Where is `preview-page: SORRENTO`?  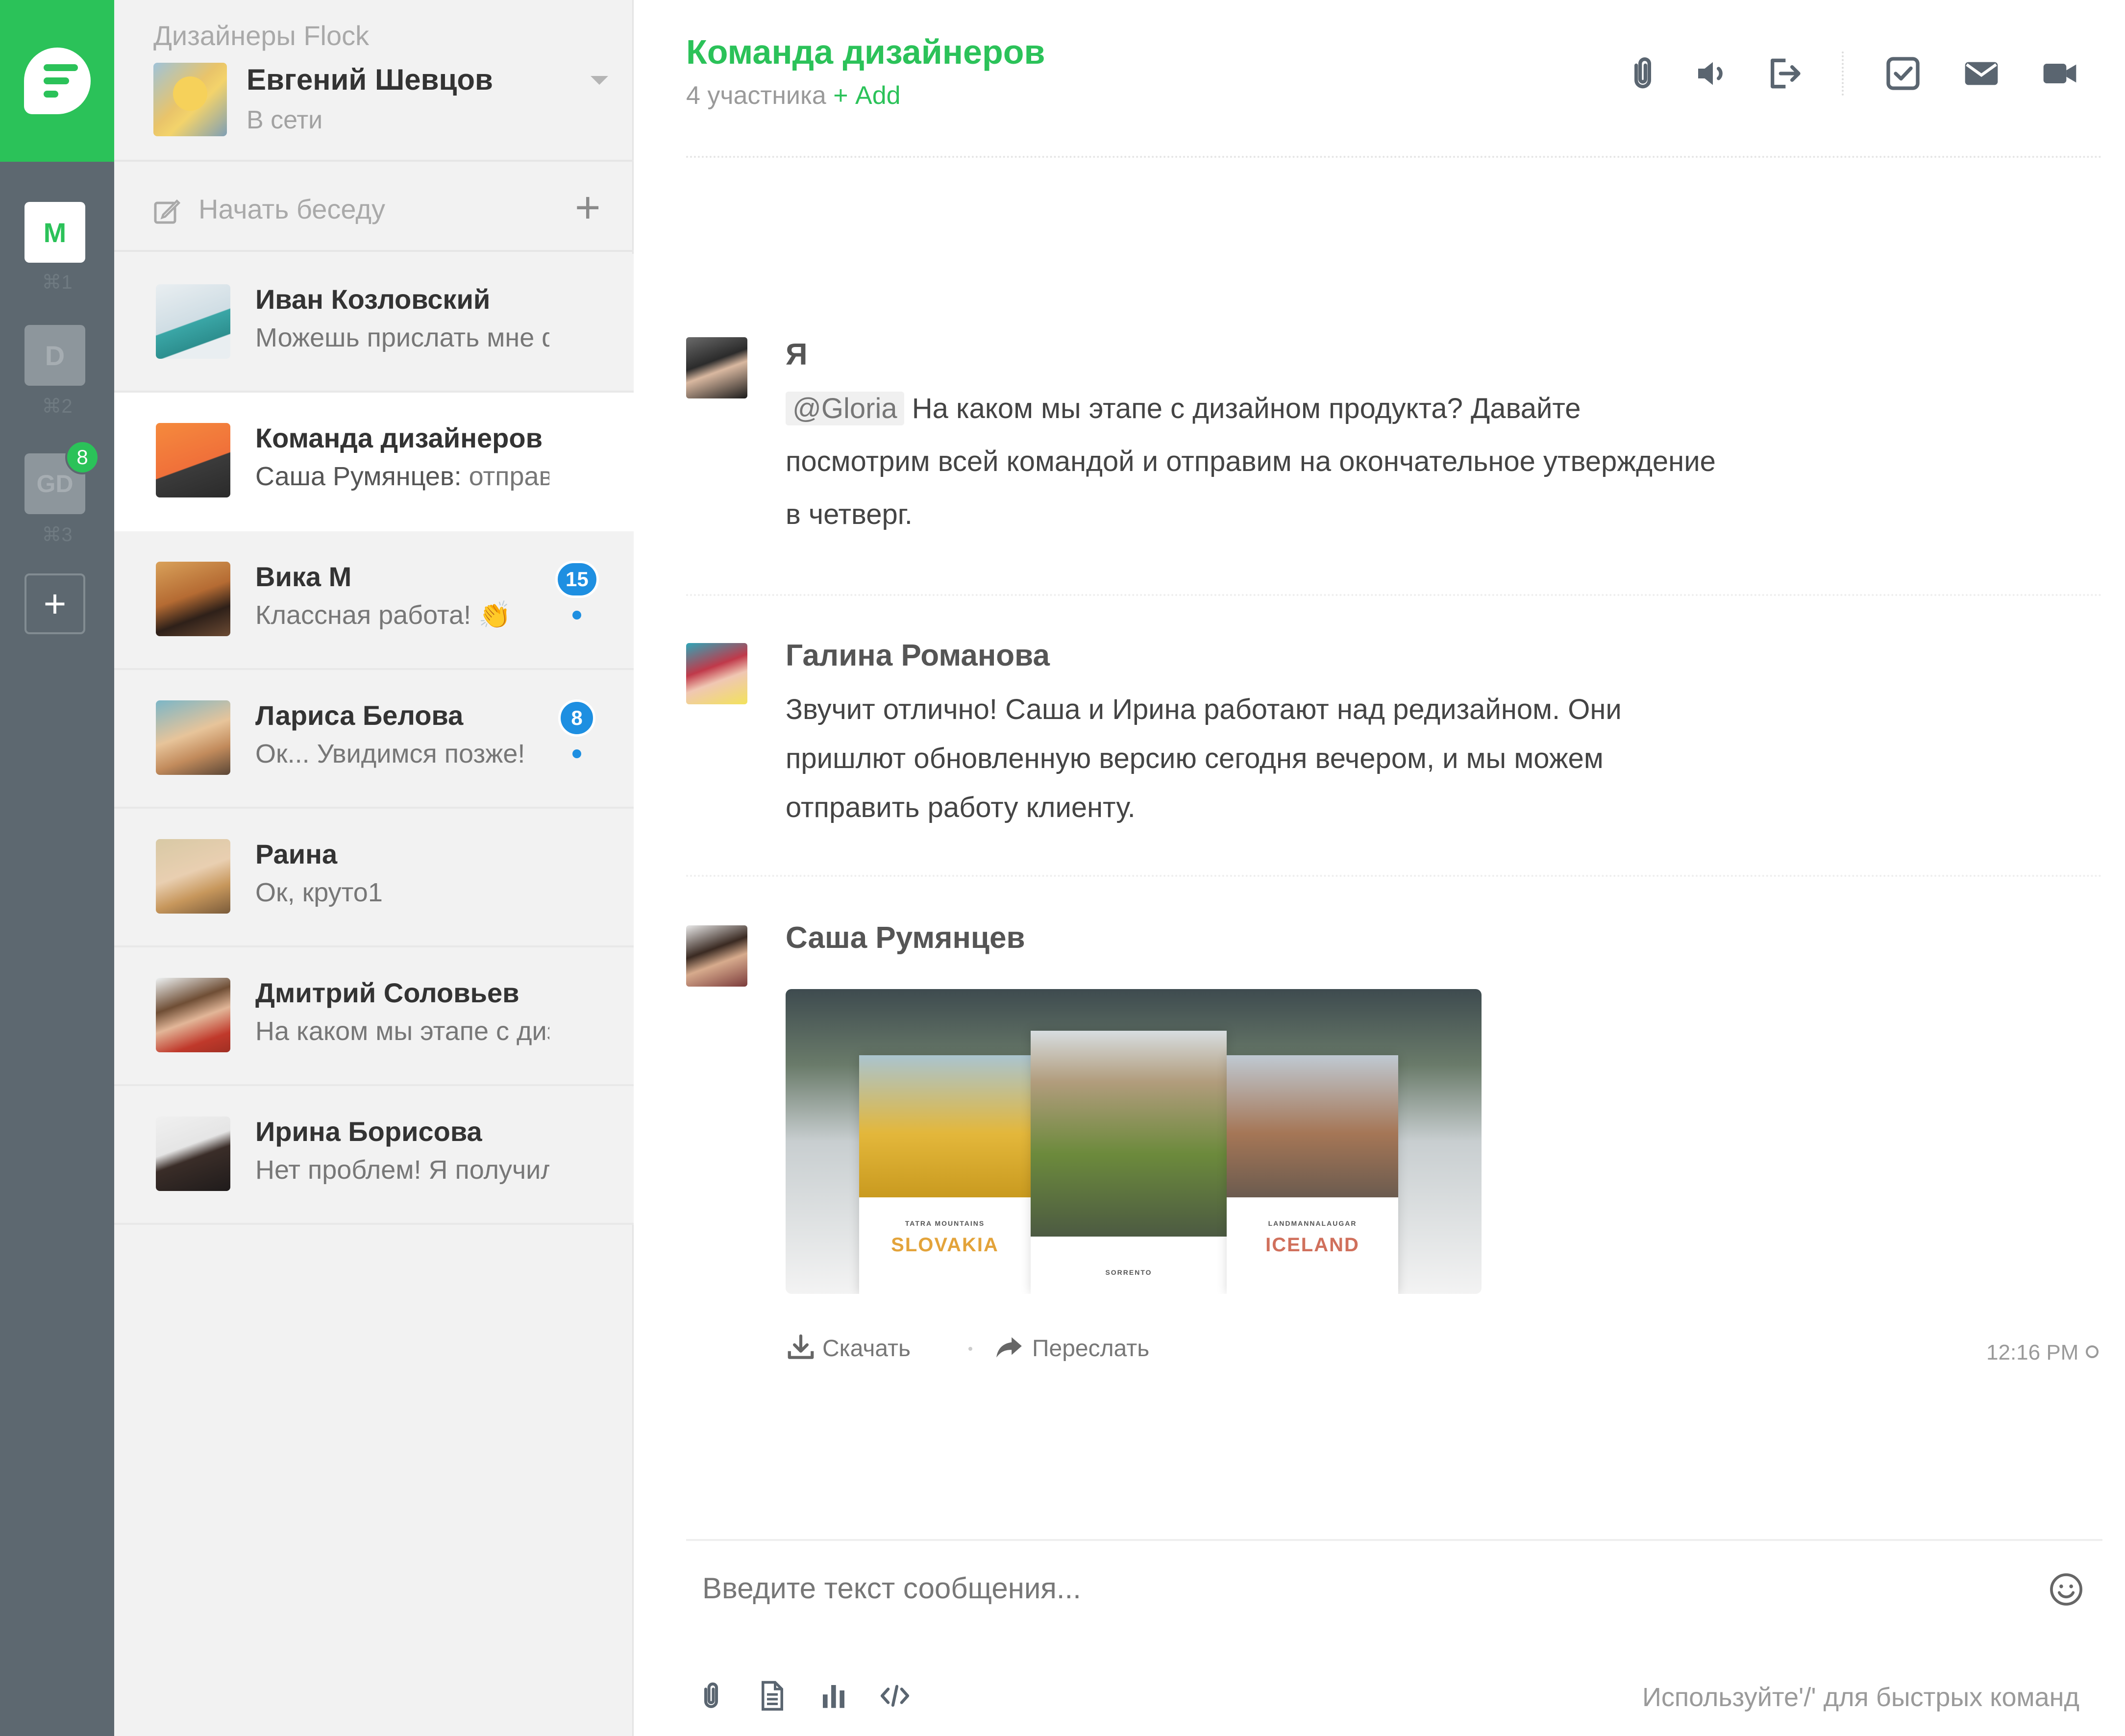 preview-page: SORRENTO is located at coordinates (1129, 1162).